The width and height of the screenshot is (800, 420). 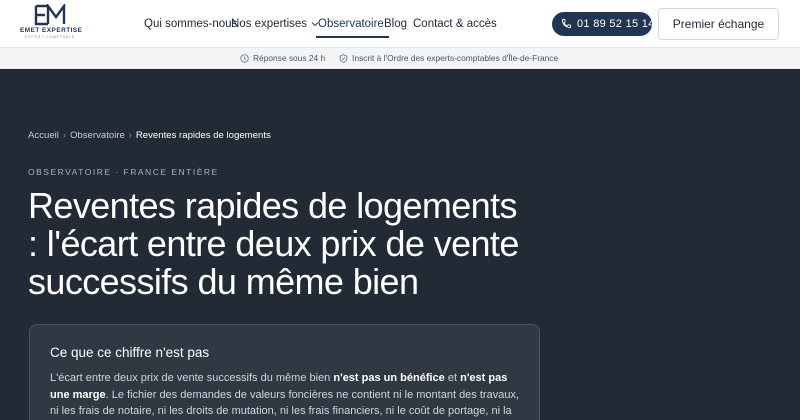 I want to click on nav-item-blog: Blog, so click(x=395, y=24).